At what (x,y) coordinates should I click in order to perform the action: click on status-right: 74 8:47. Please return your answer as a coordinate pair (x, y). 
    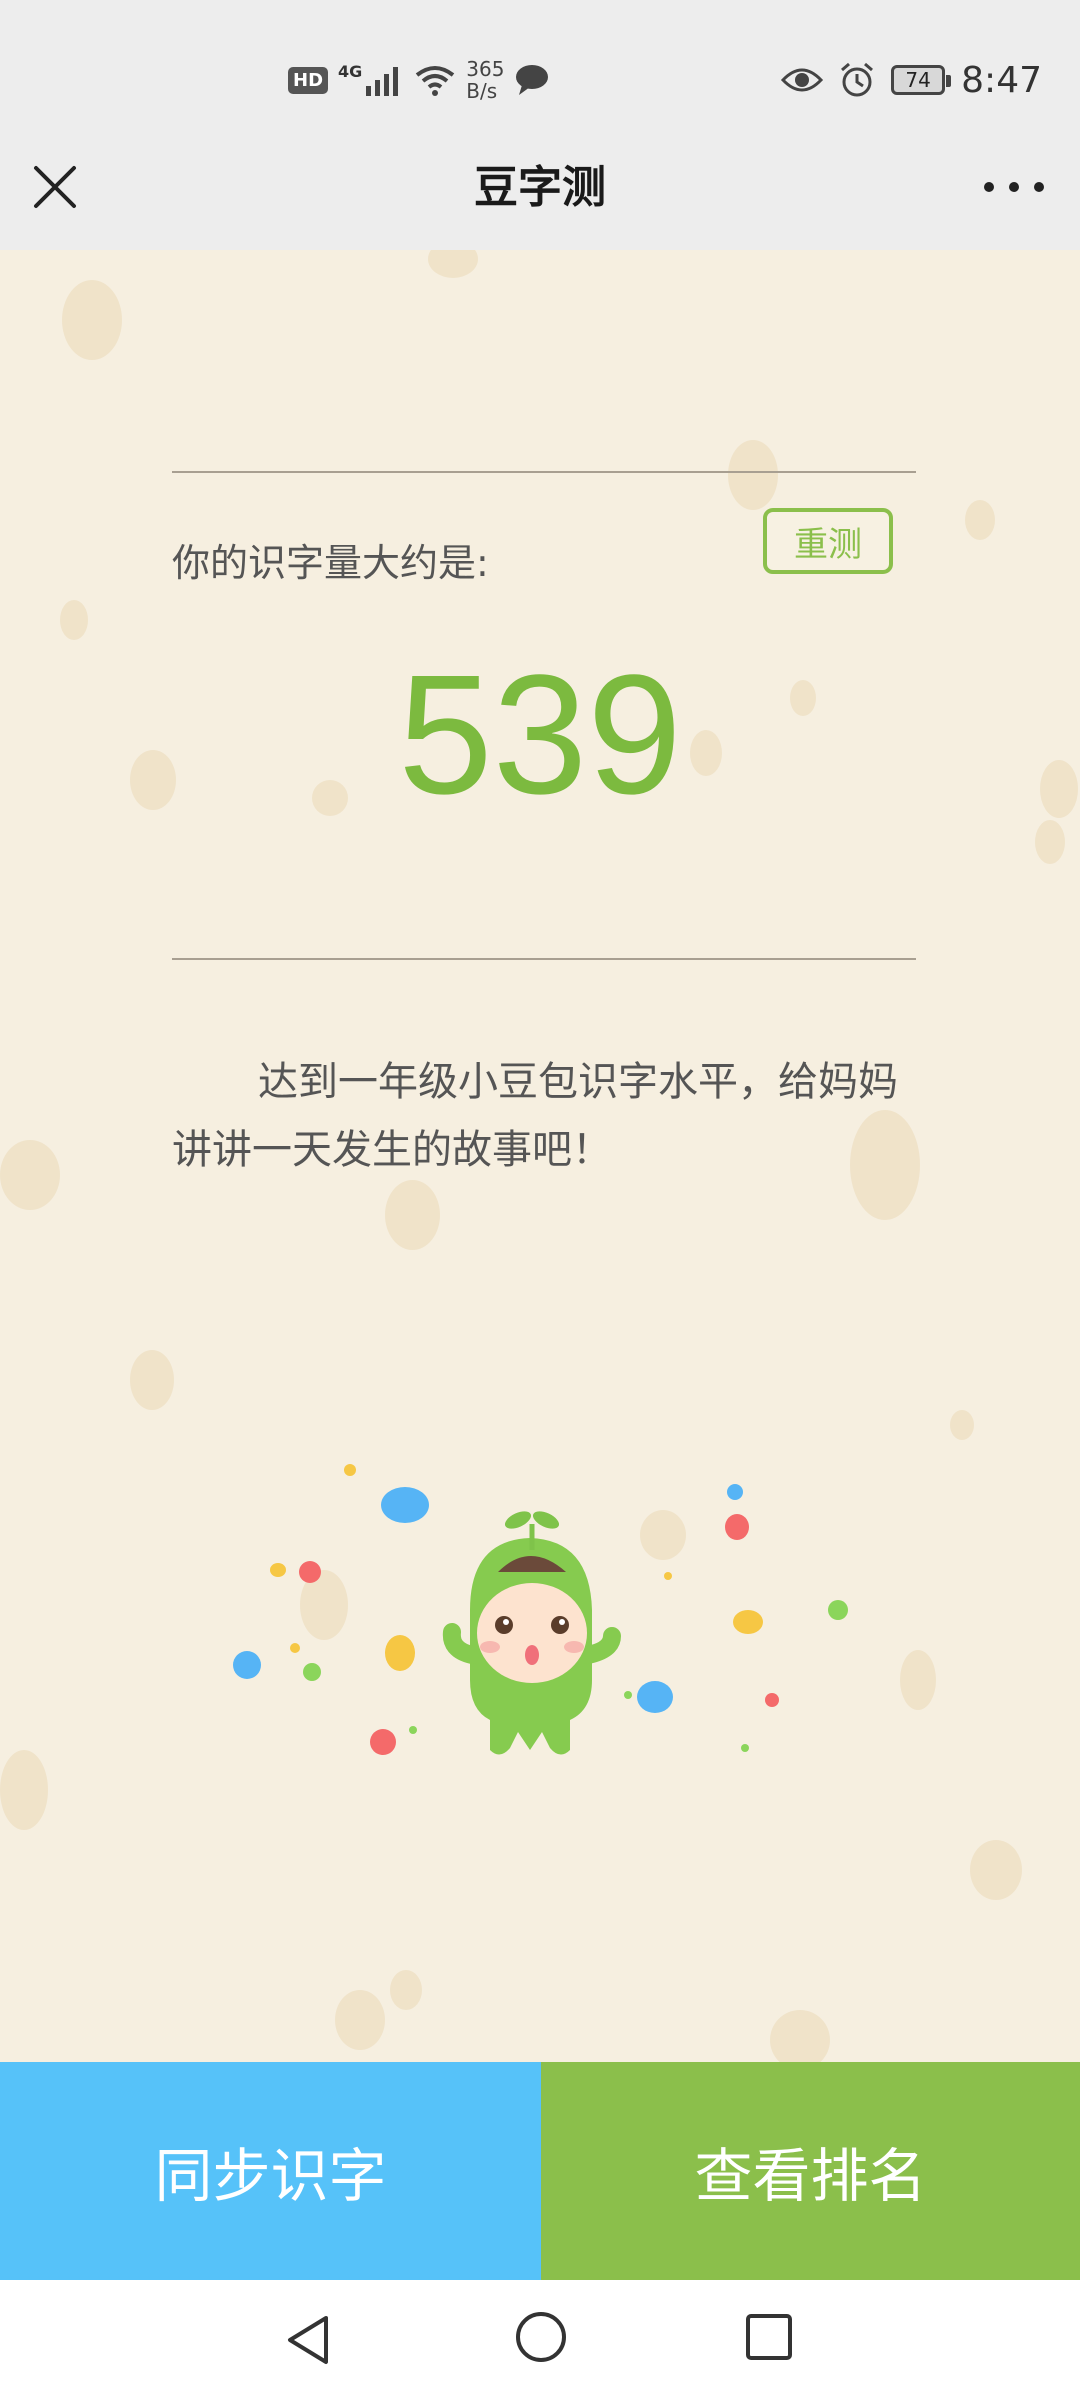
    Looking at the image, I should click on (911, 80).